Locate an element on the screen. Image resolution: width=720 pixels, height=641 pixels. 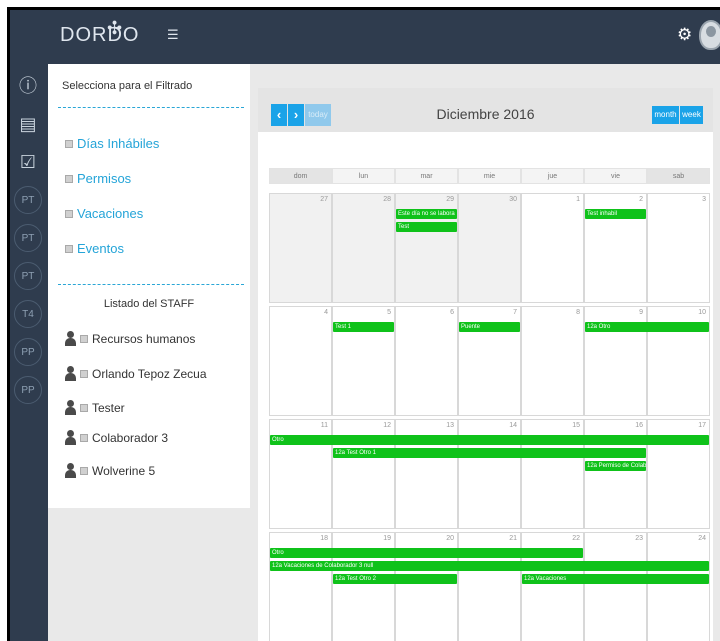
rail-item-t4: T4 is located at coordinates (28, 314).